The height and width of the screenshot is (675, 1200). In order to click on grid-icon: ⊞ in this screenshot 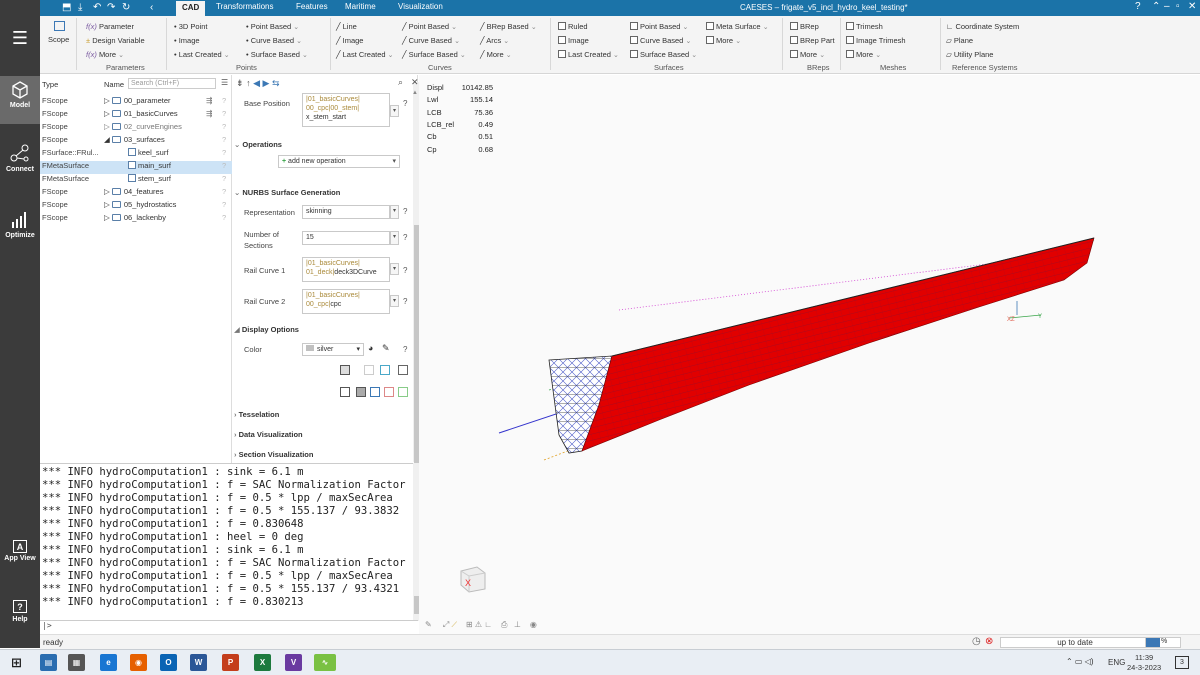, I will do `click(469, 624)`.